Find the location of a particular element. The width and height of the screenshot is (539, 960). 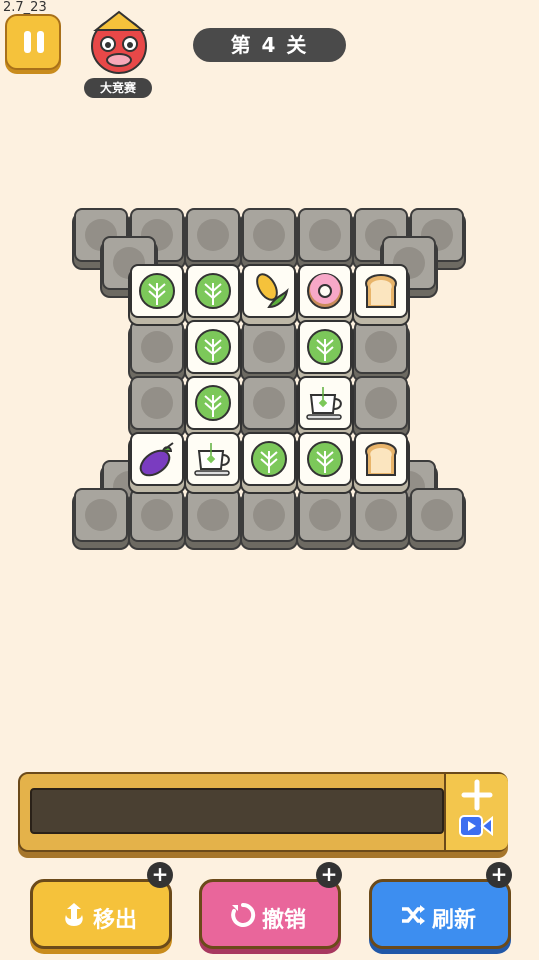

tile-donut is located at coordinates (325, 291).